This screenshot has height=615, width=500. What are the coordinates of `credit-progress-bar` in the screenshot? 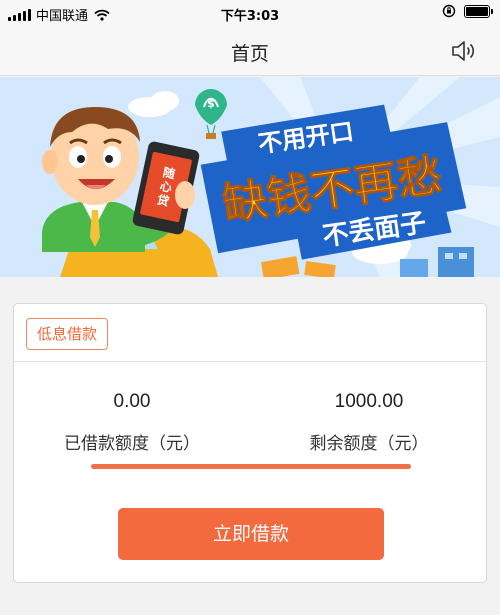 It's located at (251, 466).